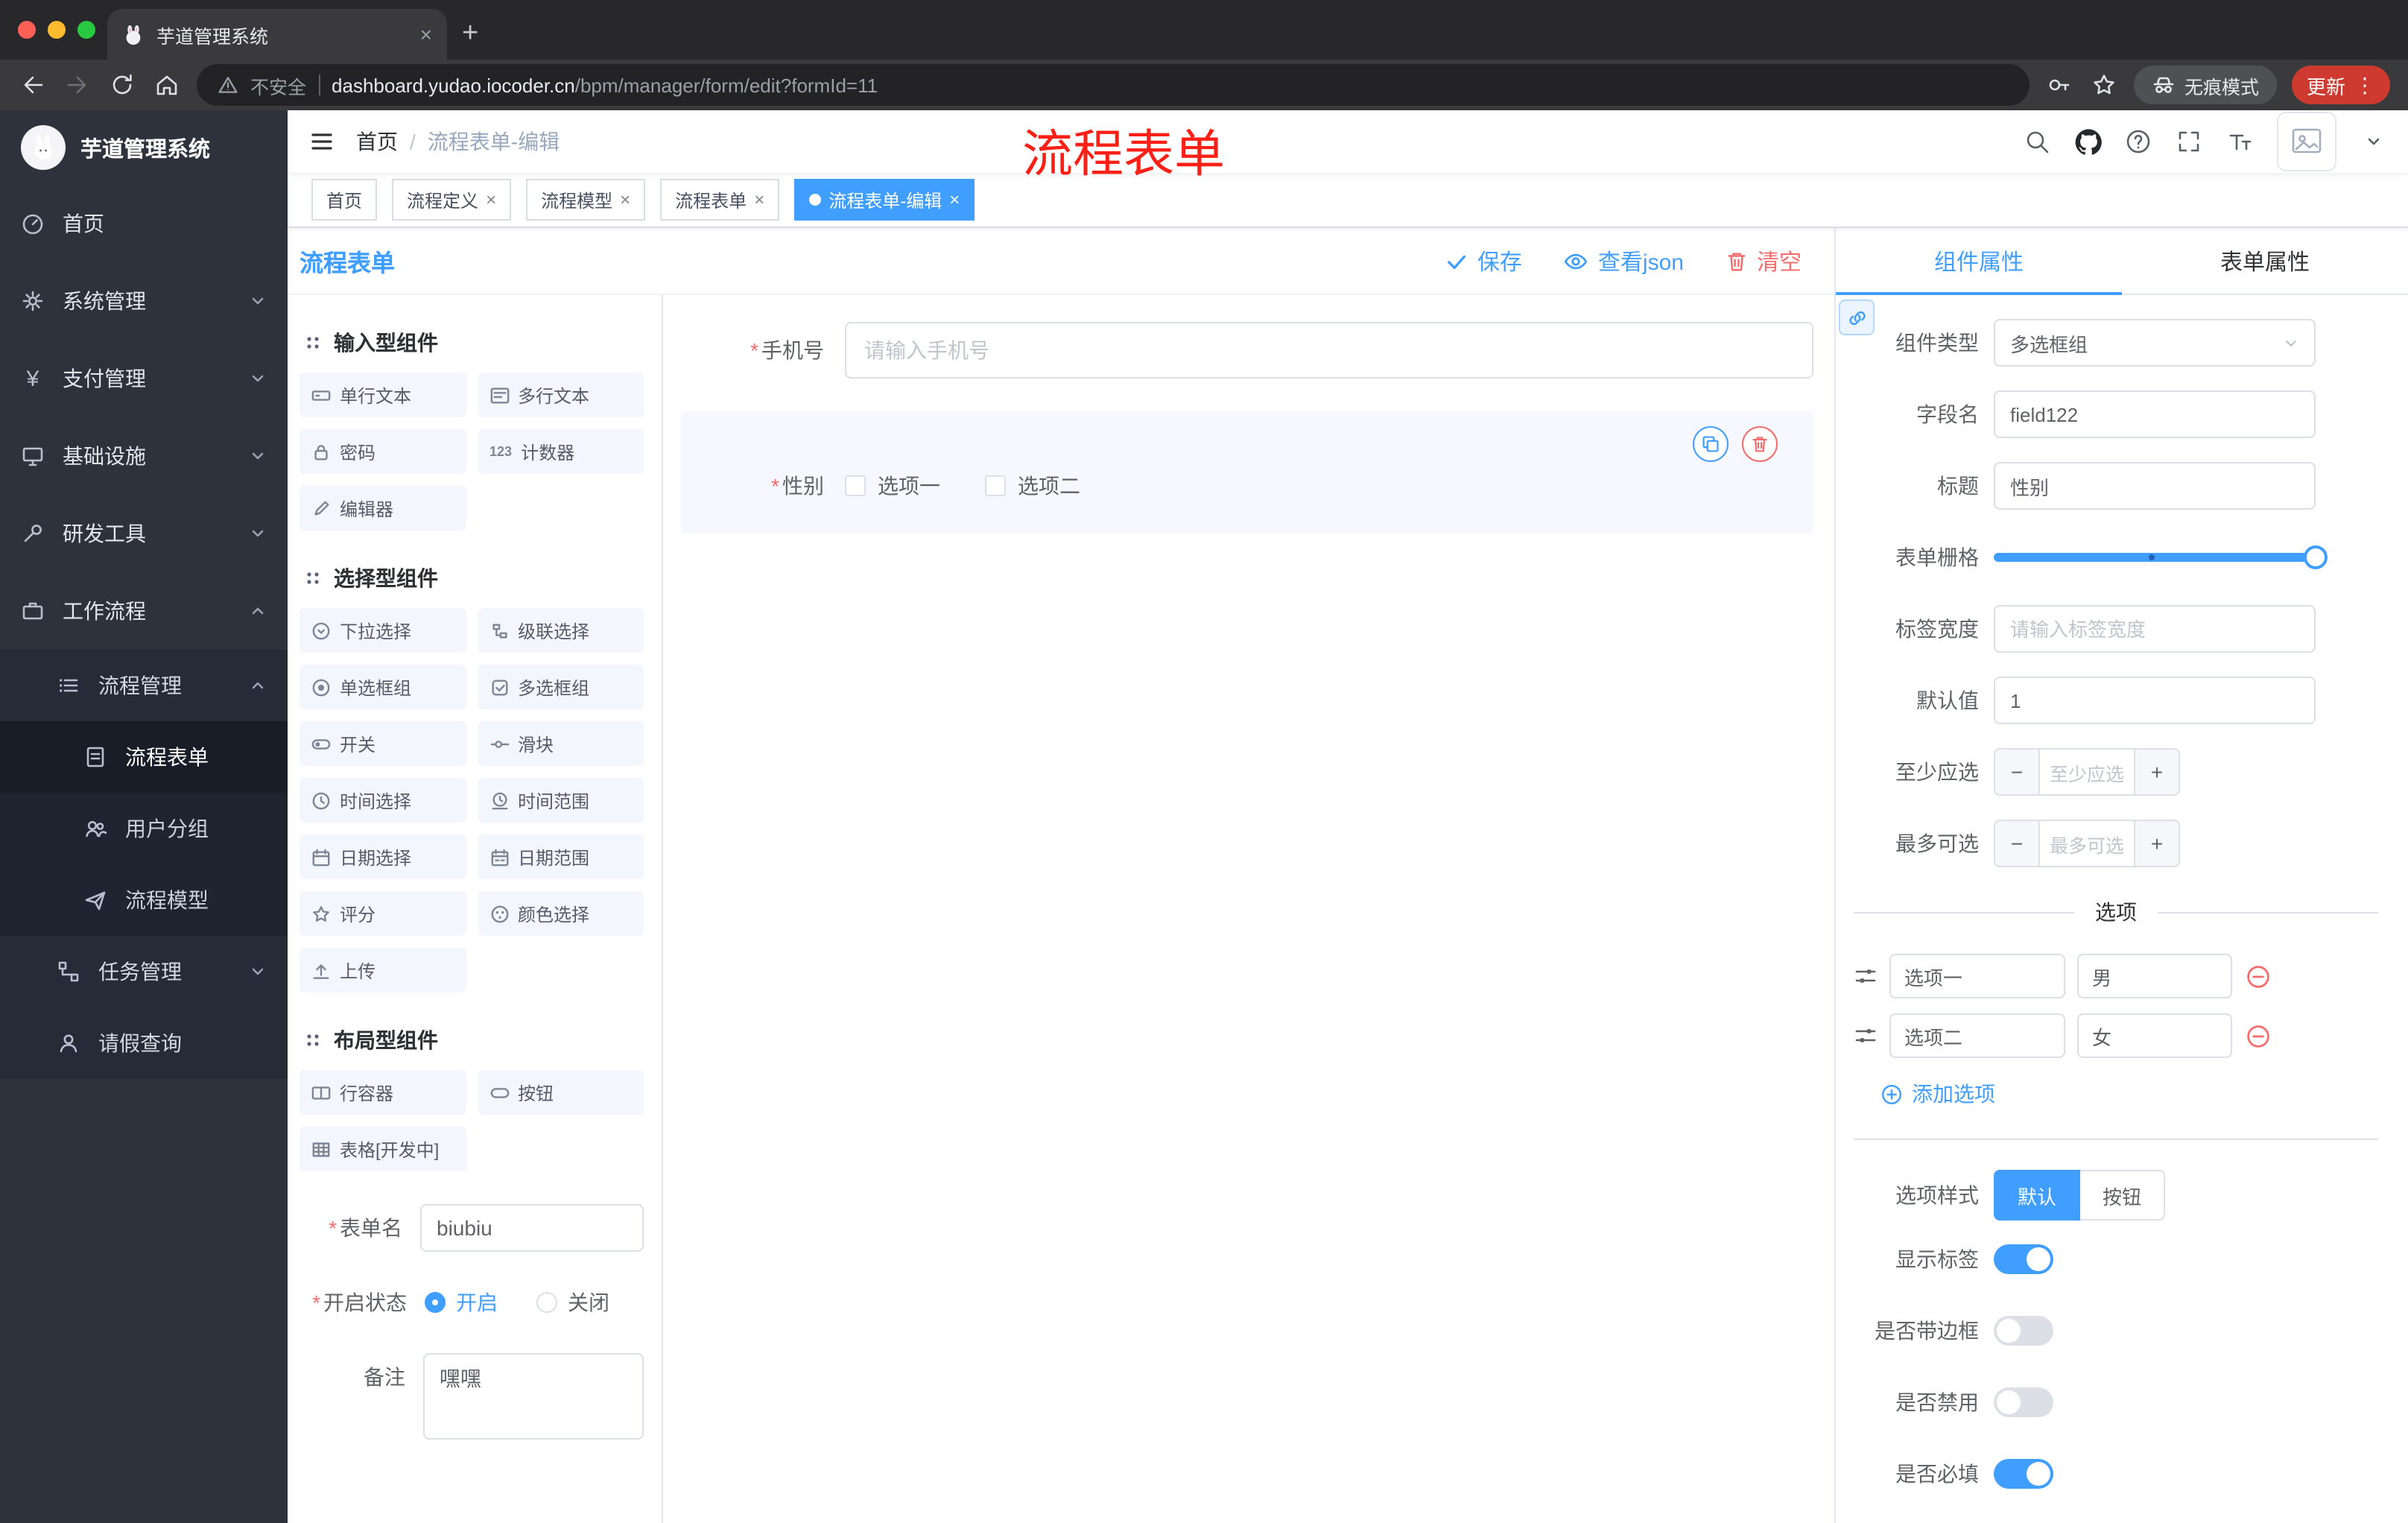 This screenshot has height=1523, width=2408. Describe the element at coordinates (383, 687) in the screenshot. I see `palette-item-radio-group: 单选框组` at that location.